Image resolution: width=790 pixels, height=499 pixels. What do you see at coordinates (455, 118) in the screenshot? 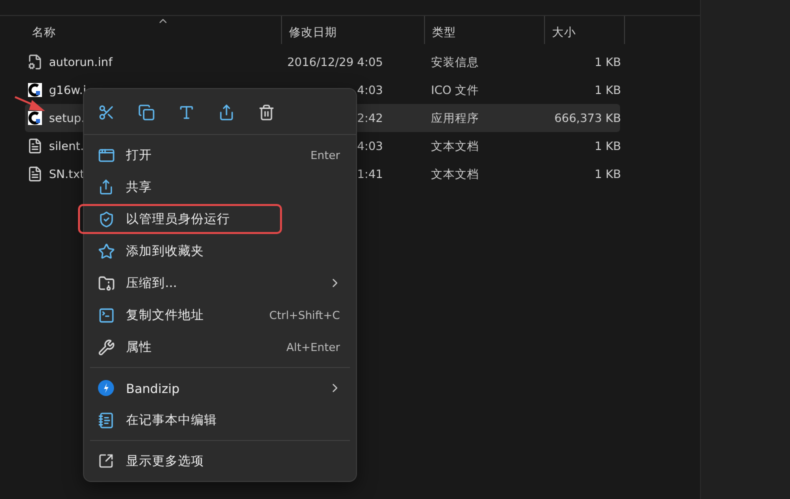
I see `file-type: 应用程序` at bounding box center [455, 118].